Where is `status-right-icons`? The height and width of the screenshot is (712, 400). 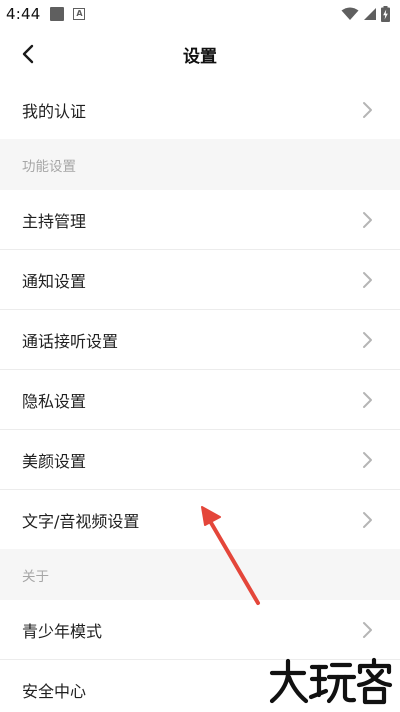
status-right-icons is located at coordinates (365, 14).